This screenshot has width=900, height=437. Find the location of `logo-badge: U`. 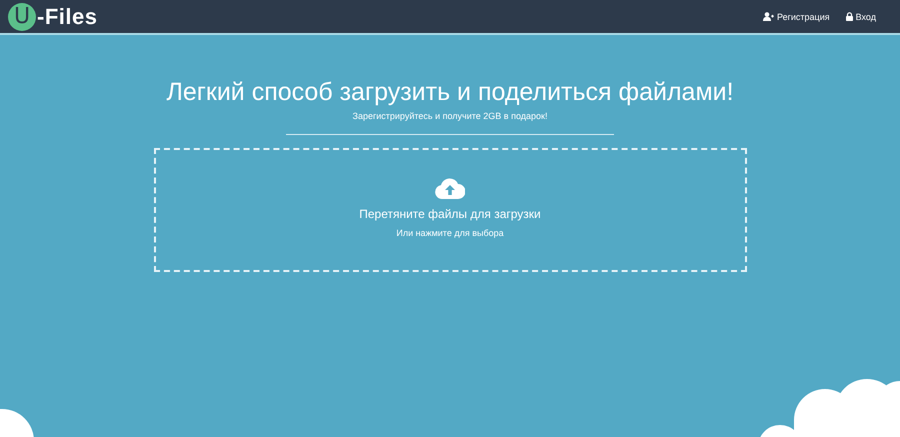

logo-badge: U is located at coordinates (22, 16).